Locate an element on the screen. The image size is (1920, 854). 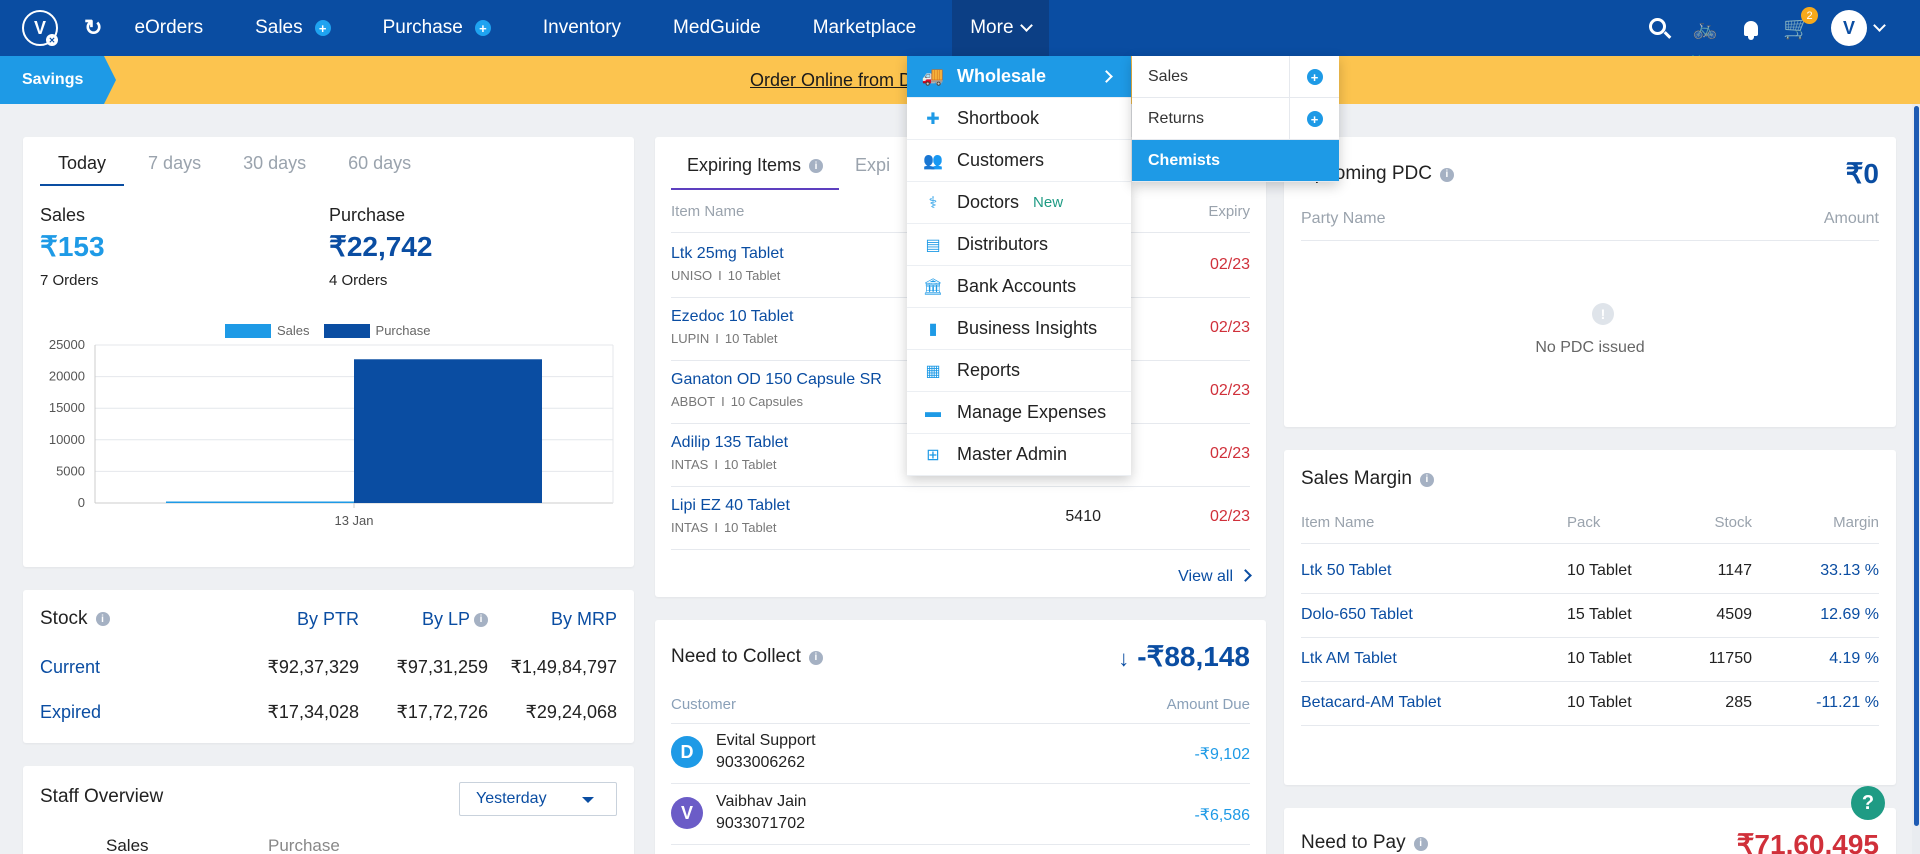
table-row: Betacard-AM Tablet 10 Tablet 285 -11.21 % is located at coordinates (1590, 704).